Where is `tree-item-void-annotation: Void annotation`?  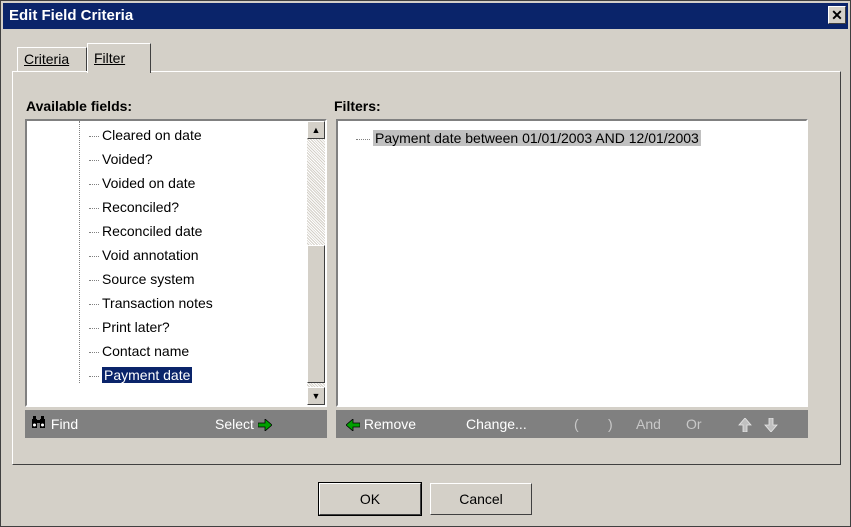
tree-item-void-annotation: Void annotation is located at coordinates (144, 255).